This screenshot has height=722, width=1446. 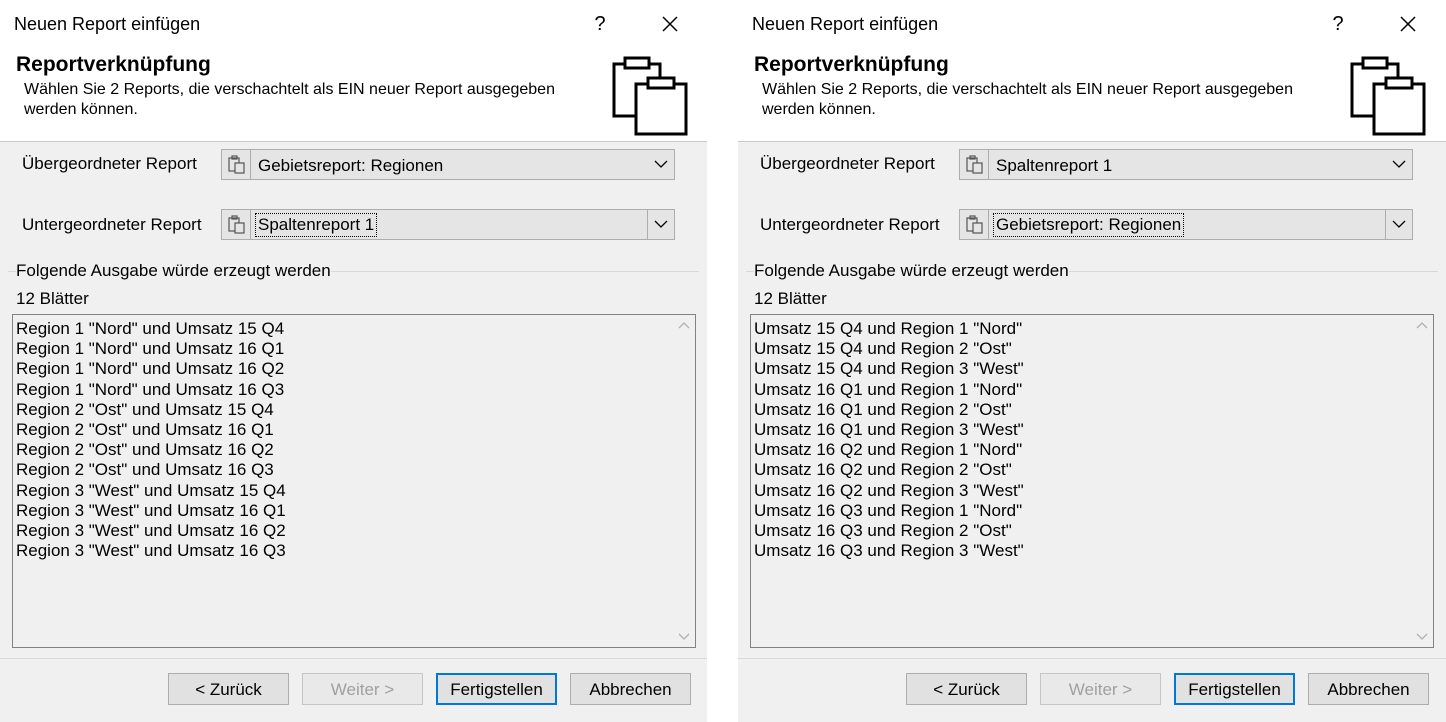 What do you see at coordinates (151, 551) in the screenshot?
I see `list-item: Region 3 "West" und Umsatz 16 Q3` at bounding box center [151, 551].